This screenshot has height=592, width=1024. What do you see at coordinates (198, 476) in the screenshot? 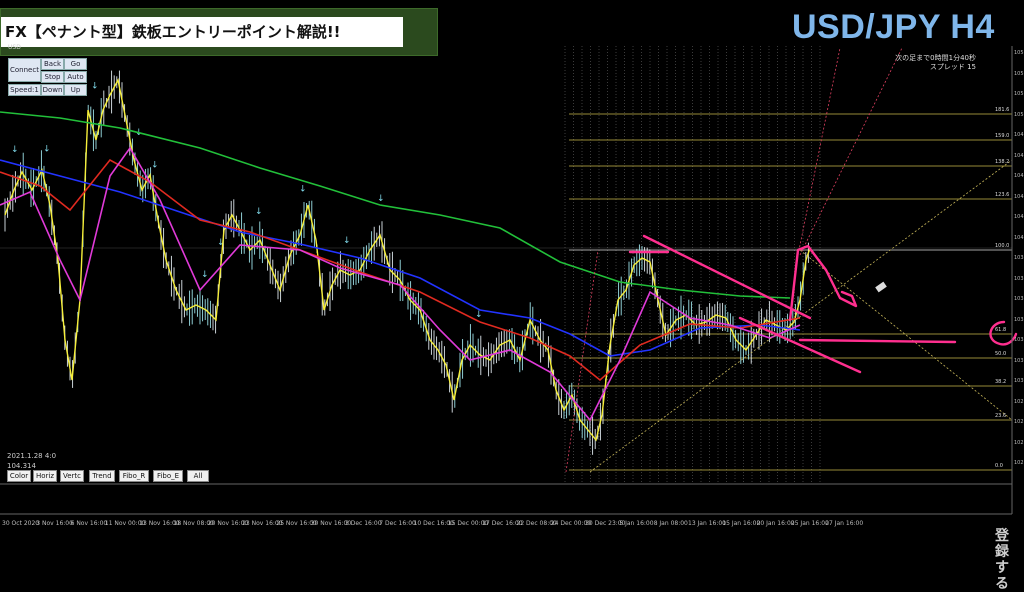
I see `all-tool-button: All` at bounding box center [198, 476].